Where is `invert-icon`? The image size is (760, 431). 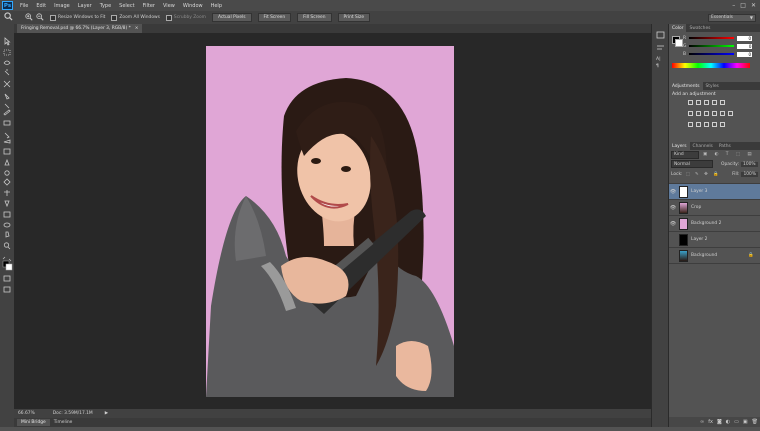 invert-icon is located at coordinates (690, 124).